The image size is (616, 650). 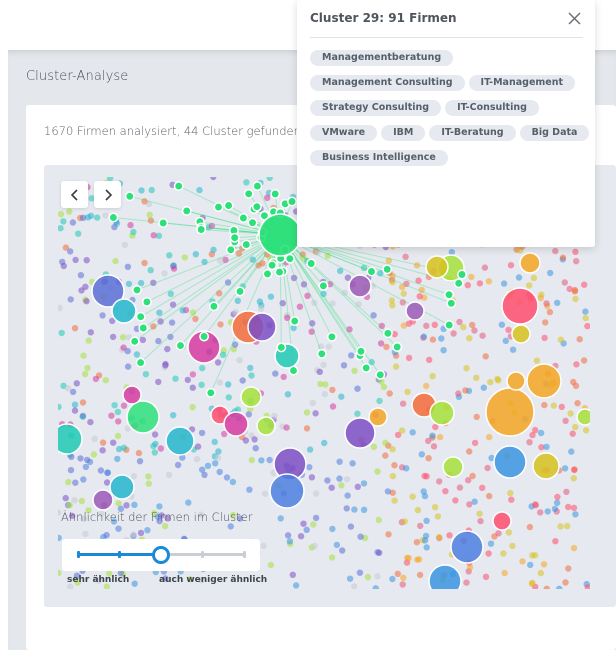 What do you see at coordinates (344, 133) in the screenshot?
I see `keyword-tag: VMware` at bounding box center [344, 133].